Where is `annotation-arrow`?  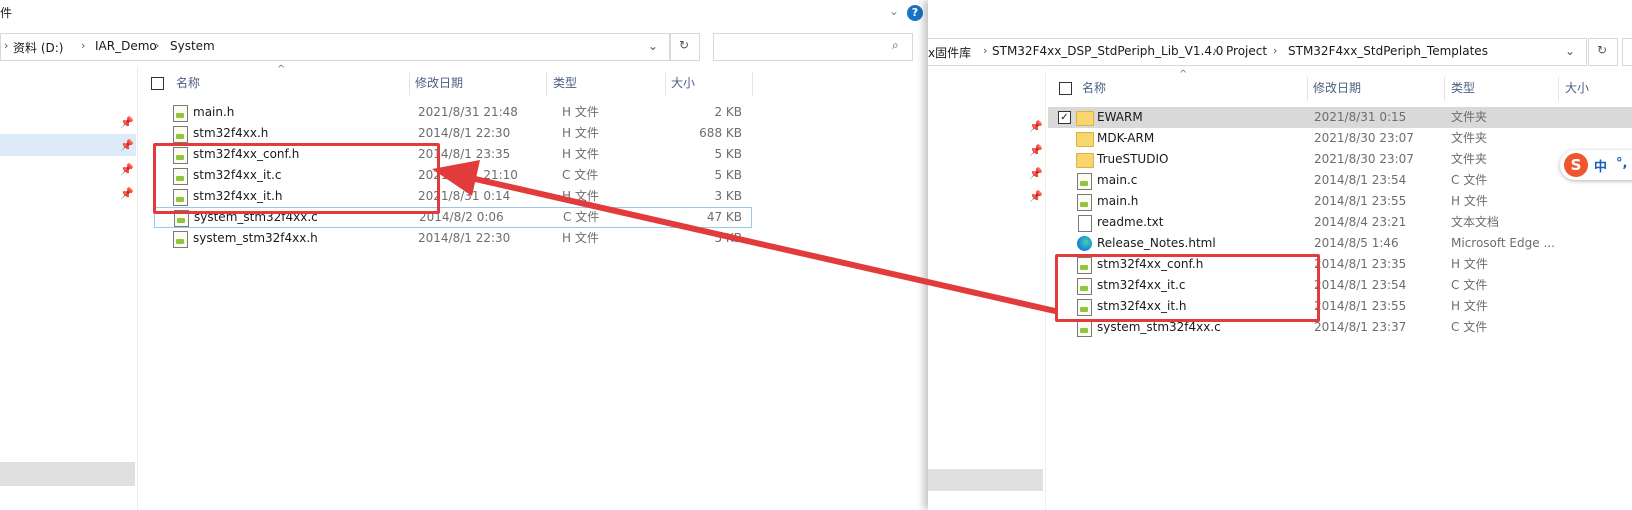
annotation-arrow is located at coordinates (745, 237).